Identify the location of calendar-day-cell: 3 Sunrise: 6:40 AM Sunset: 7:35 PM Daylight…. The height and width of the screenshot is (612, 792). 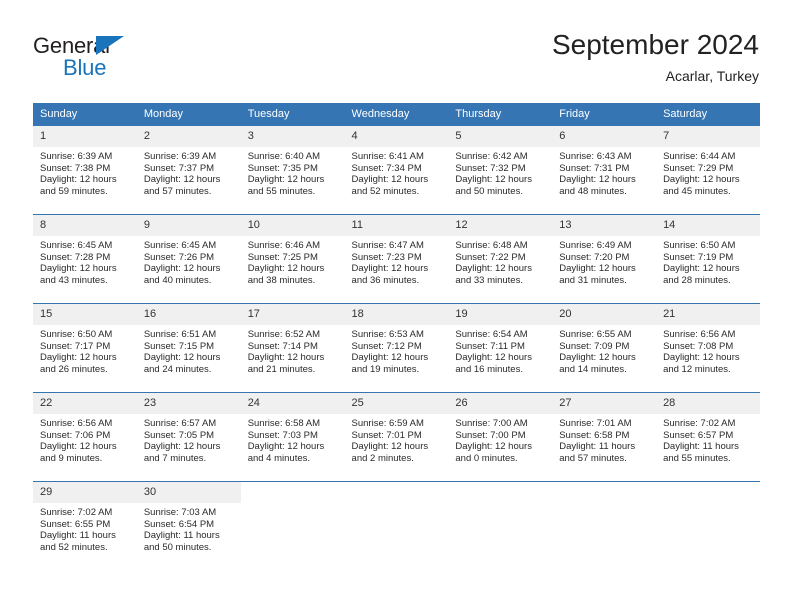
(292, 170).